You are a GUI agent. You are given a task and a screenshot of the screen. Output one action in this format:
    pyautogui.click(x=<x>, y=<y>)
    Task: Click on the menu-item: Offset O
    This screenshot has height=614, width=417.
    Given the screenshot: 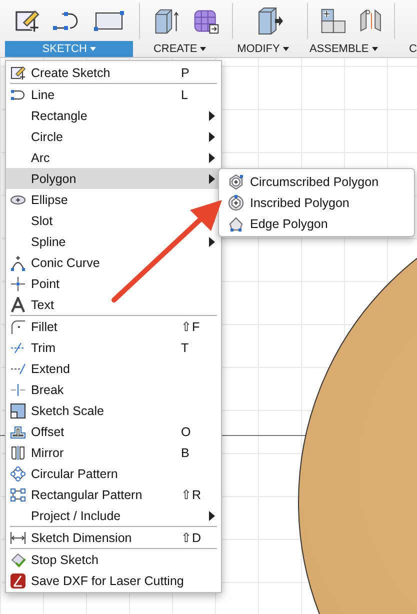 What is the action you would take?
    pyautogui.click(x=113, y=431)
    